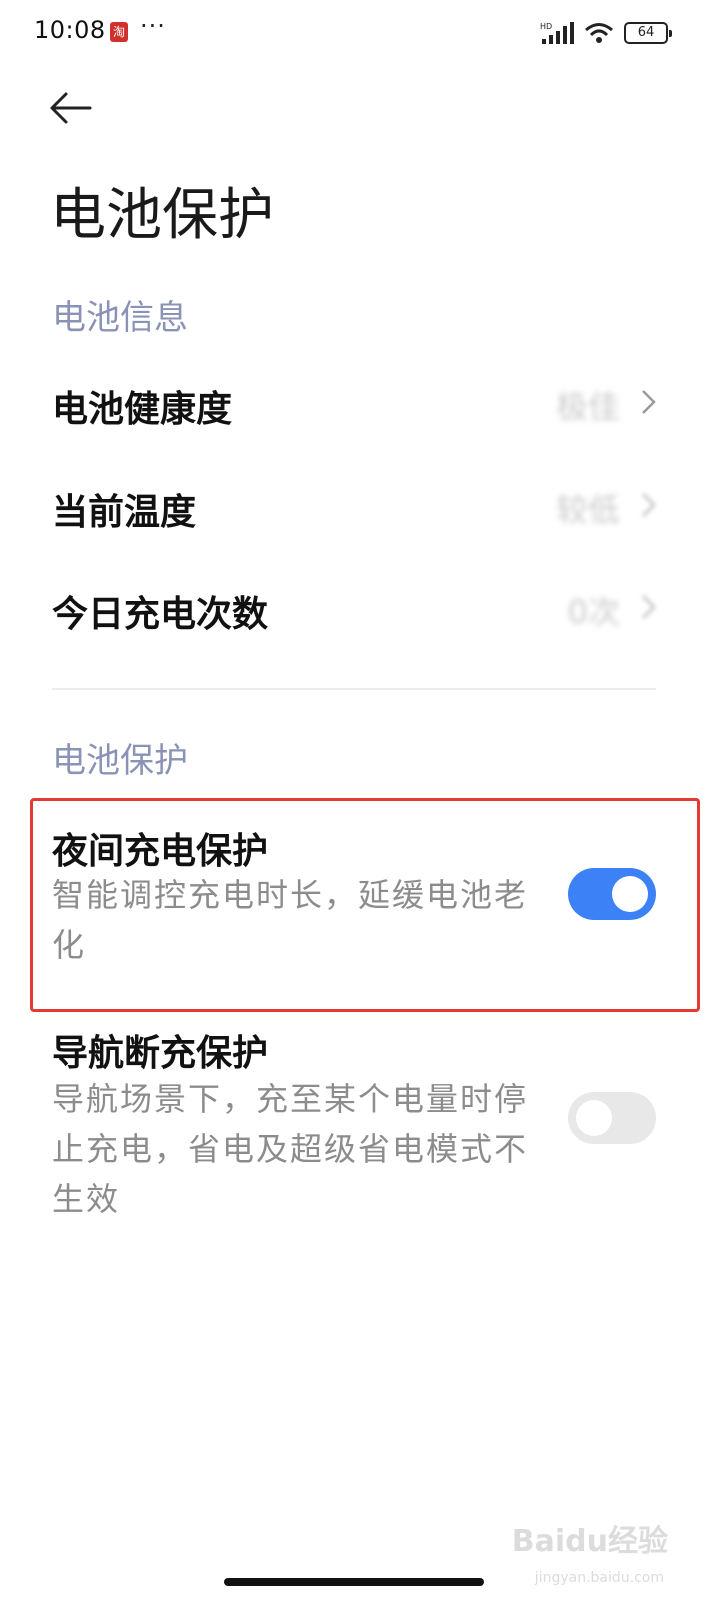 This screenshot has height=1600, width=720. I want to click on status-icons: HD 64, so click(606, 33).